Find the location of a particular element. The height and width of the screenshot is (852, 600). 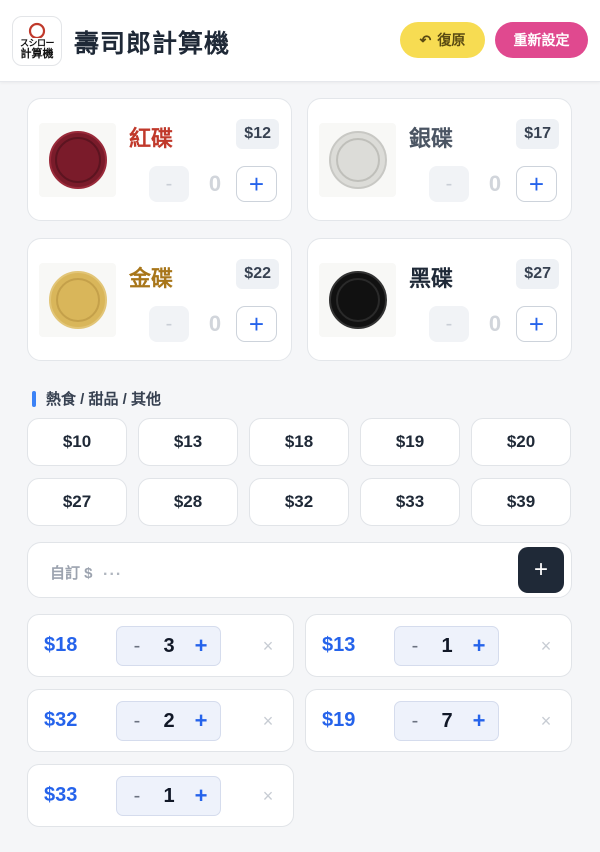

plate-card-gold: 金碟 $22 - 0 + is located at coordinates (159, 299).